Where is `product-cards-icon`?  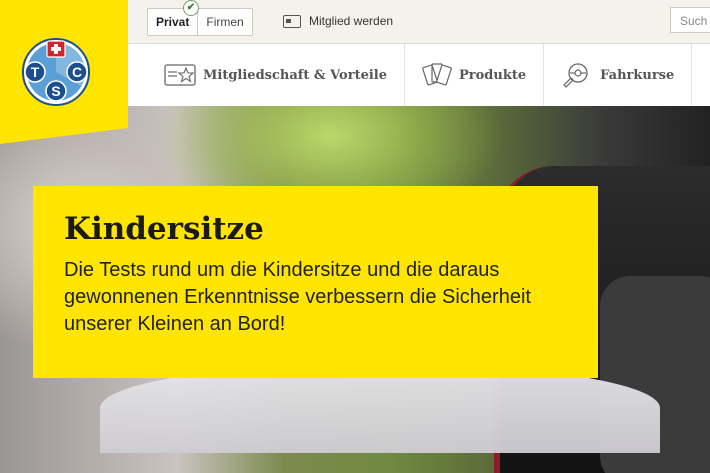 product-cards-icon is located at coordinates (437, 74).